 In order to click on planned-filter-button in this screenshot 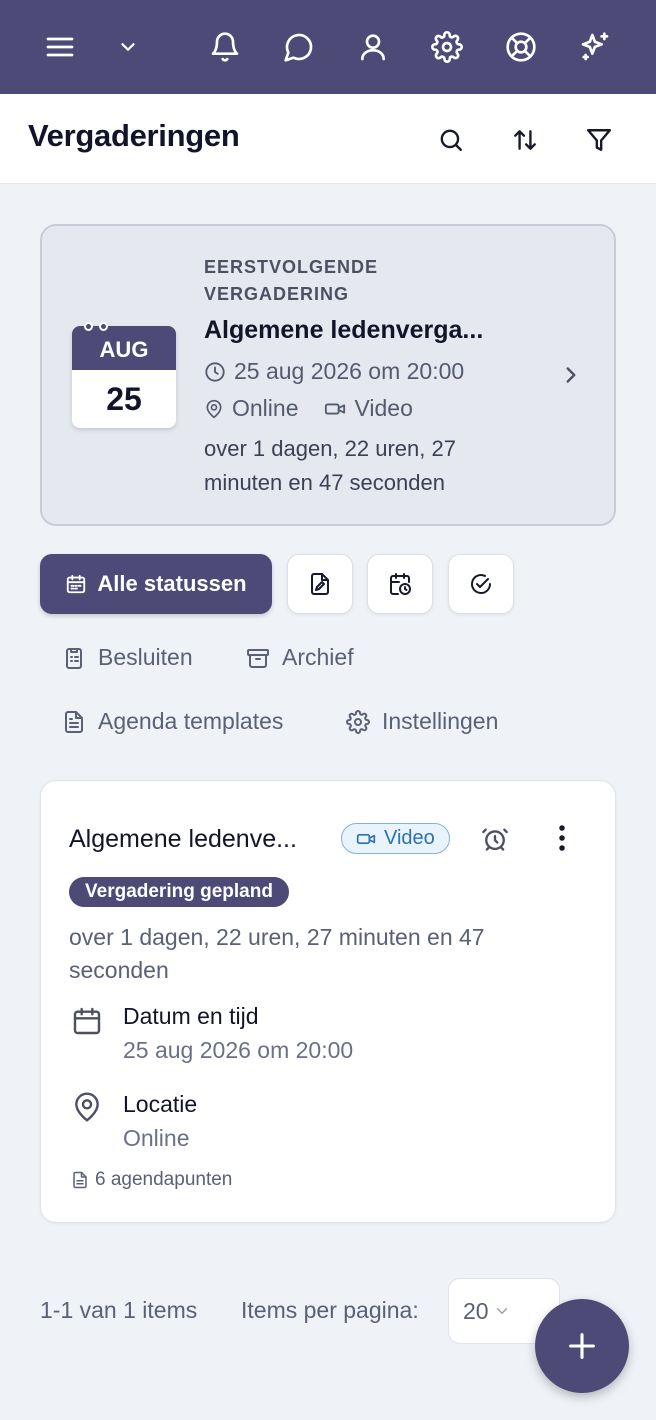, I will do `click(400, 584)`.